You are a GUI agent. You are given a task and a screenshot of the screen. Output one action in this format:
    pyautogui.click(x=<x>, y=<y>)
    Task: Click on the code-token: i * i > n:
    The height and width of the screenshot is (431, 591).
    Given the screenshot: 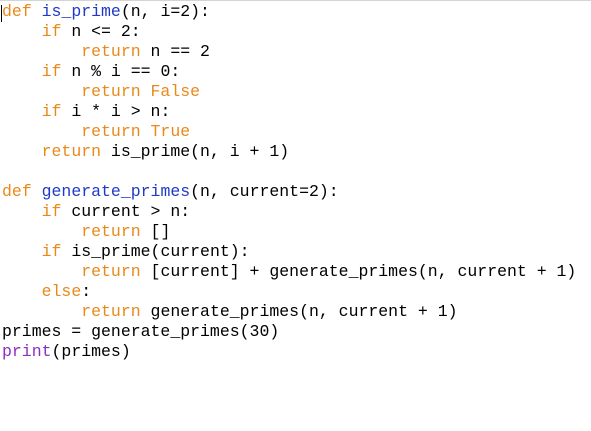 What is the action you would take?
    pyautogui.click(x=116, y=111)
    